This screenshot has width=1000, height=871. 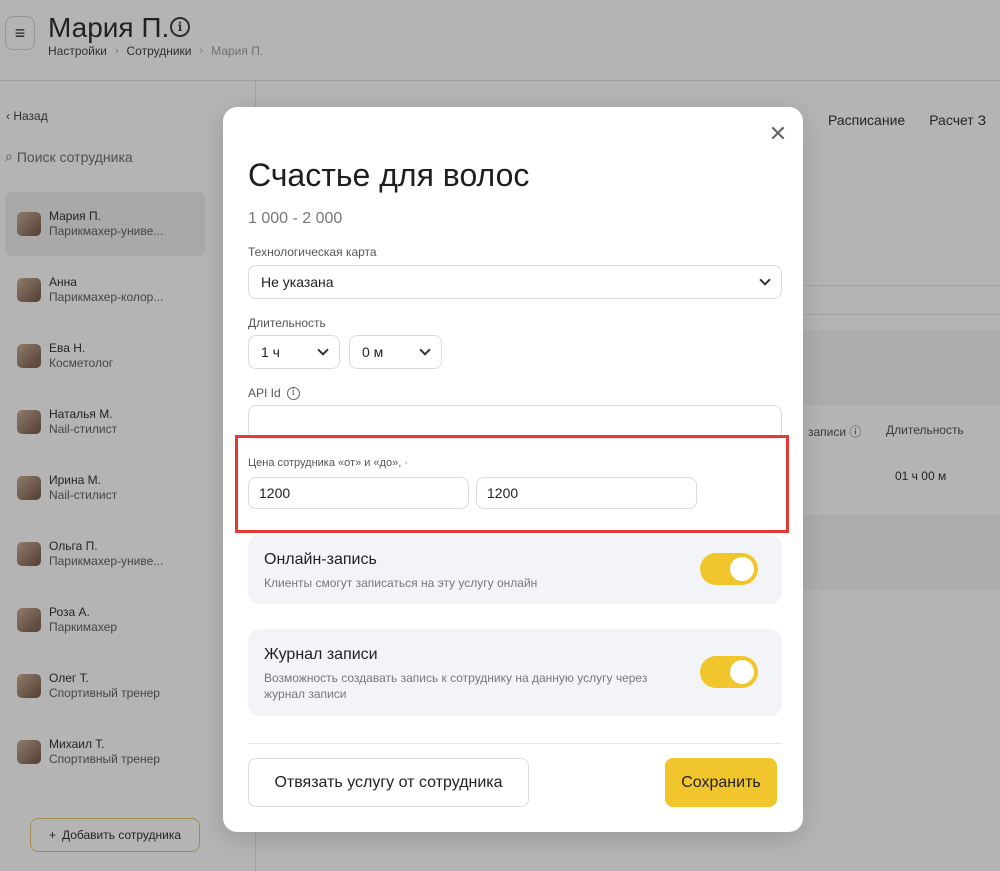 I want to click on duration-hours-value: 1 ч, so click(x=270, y=352).